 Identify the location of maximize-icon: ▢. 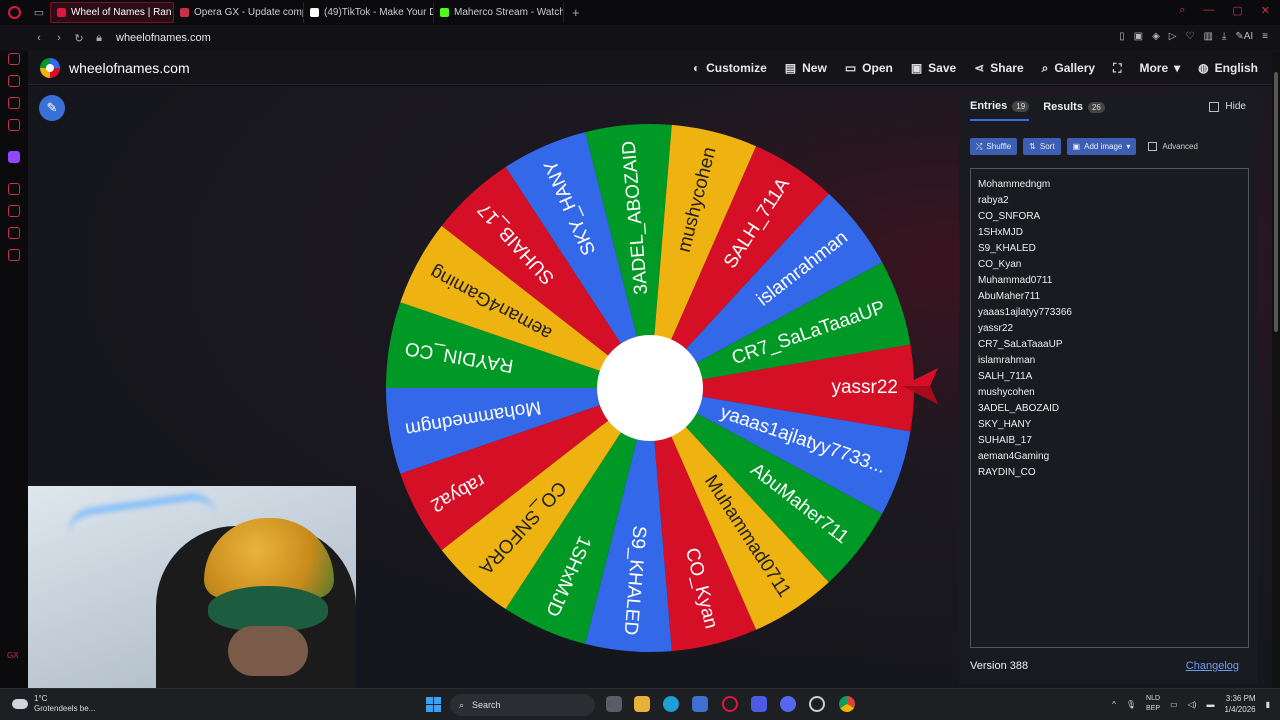
(1237, 10).